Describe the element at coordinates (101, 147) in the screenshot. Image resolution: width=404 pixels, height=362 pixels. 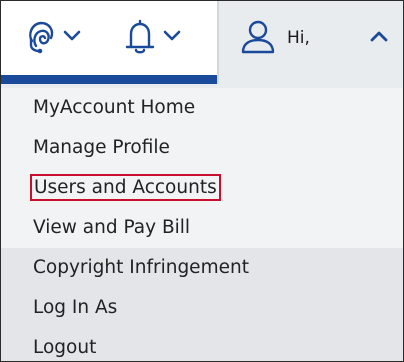
I see `menu-item-label: Manage Profile` at that location.